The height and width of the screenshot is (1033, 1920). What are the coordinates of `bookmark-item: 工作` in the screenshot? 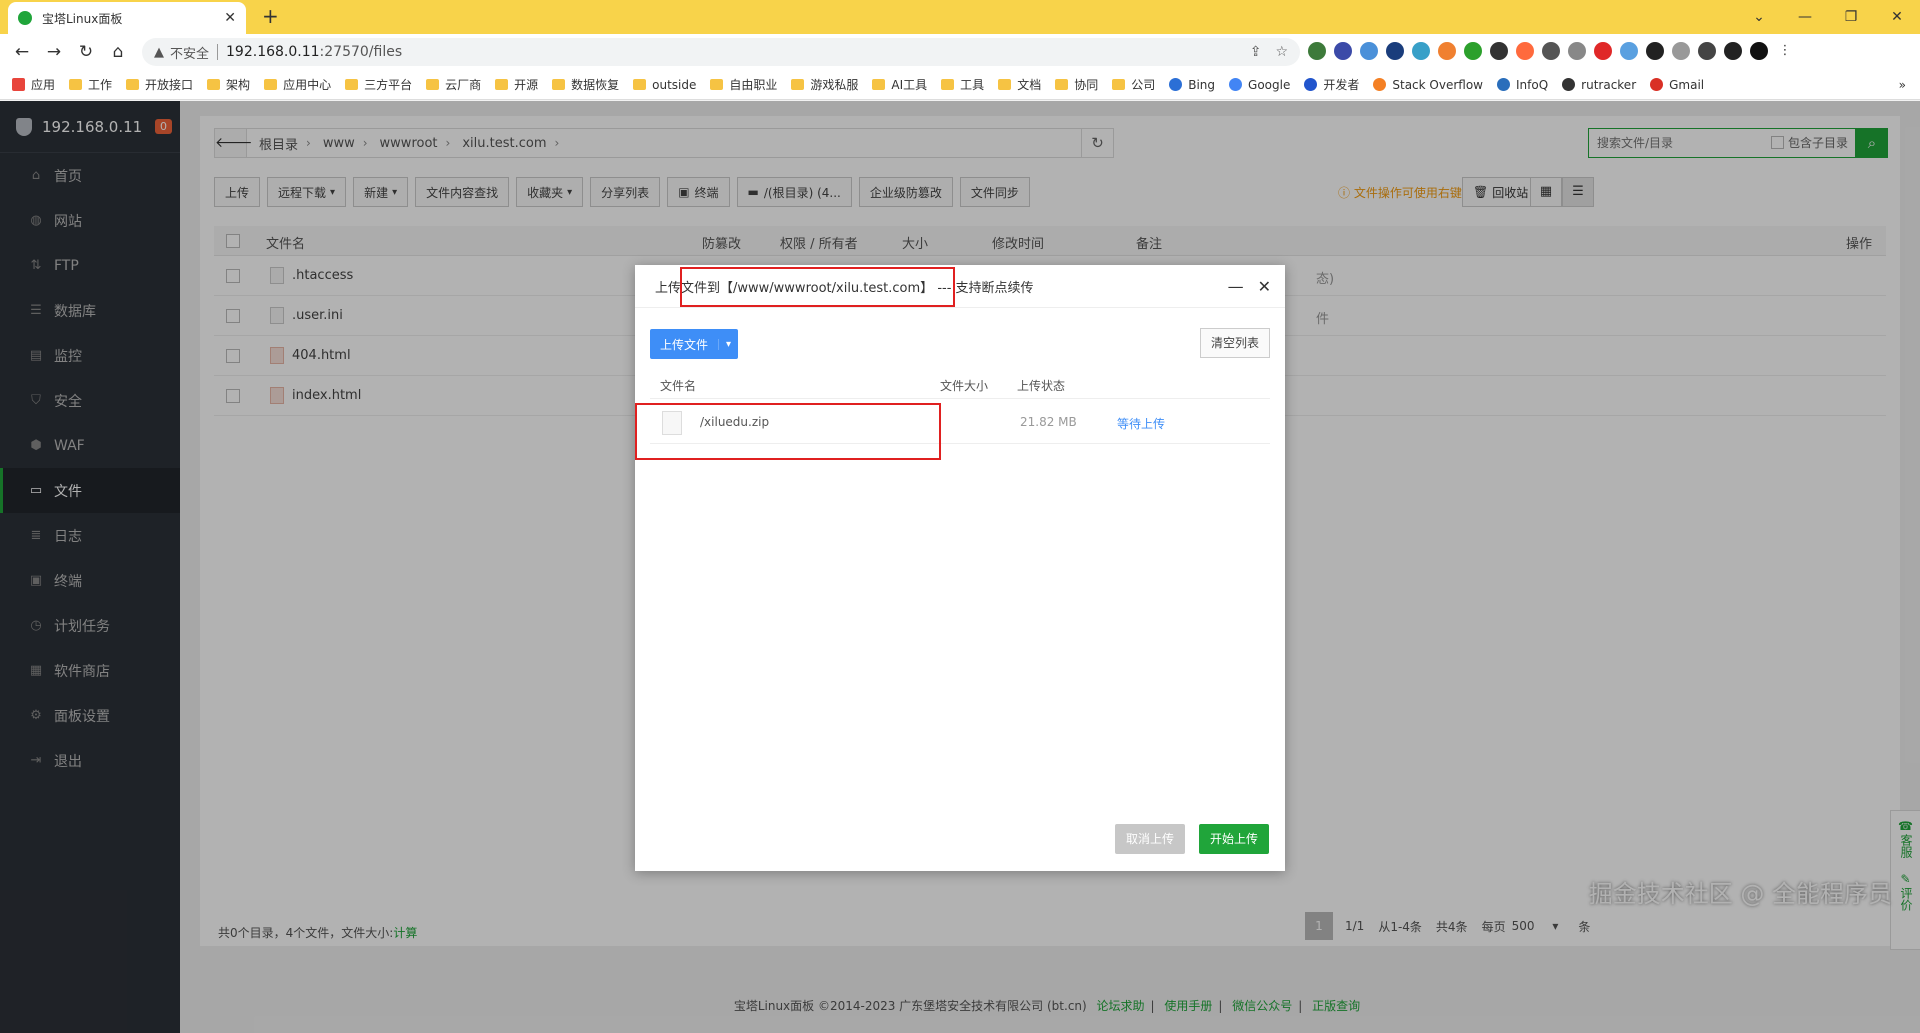 It's located at (90, 84).